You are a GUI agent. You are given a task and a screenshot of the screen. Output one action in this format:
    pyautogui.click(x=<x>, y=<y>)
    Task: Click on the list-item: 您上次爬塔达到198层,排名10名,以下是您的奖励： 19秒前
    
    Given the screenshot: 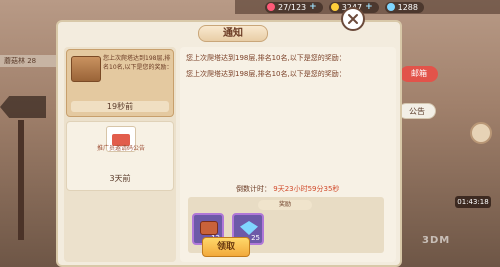 What is the action you would take?
    pyautogui.click(x=120, y=83)
    